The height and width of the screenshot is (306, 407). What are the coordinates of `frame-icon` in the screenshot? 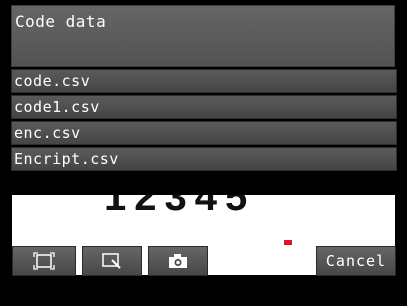 It's located at (44, 261).